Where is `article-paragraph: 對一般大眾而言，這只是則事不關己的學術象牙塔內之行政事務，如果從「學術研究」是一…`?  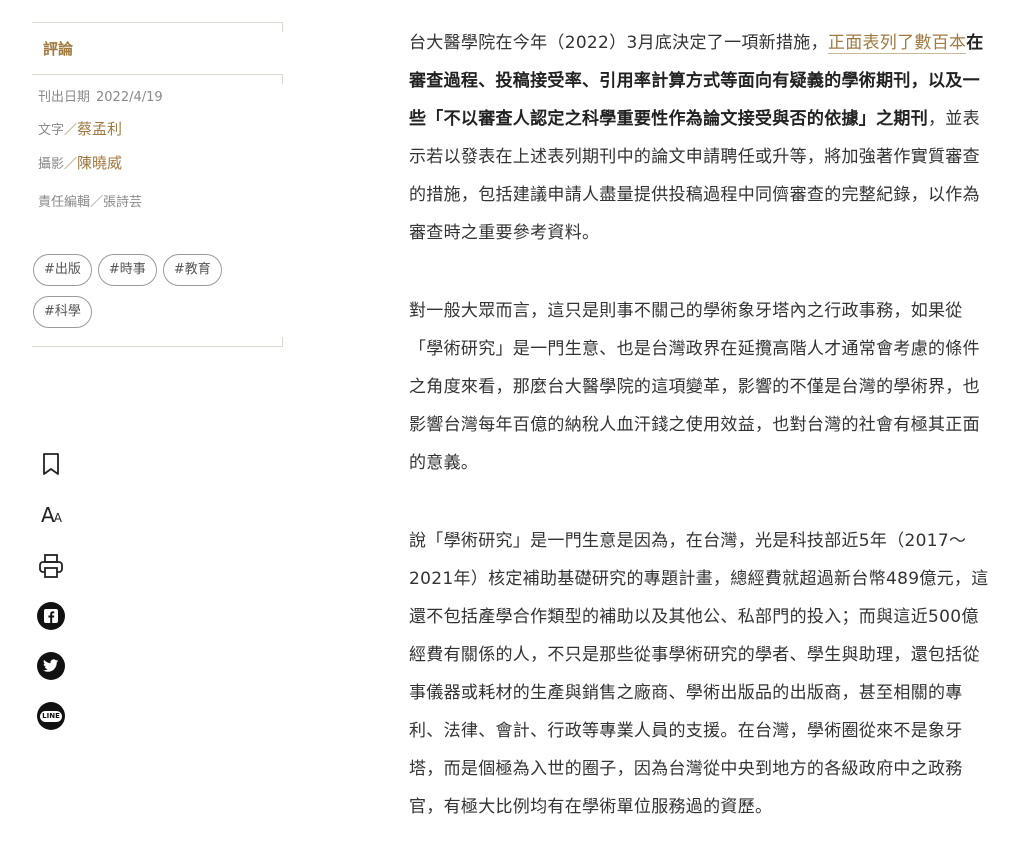
article-paragraph: 對一般大眾而言，這只是則事不關己的學術象牙塔內之行政事務，如果從「學術研究」是一… is located at coordinates (694, 387).